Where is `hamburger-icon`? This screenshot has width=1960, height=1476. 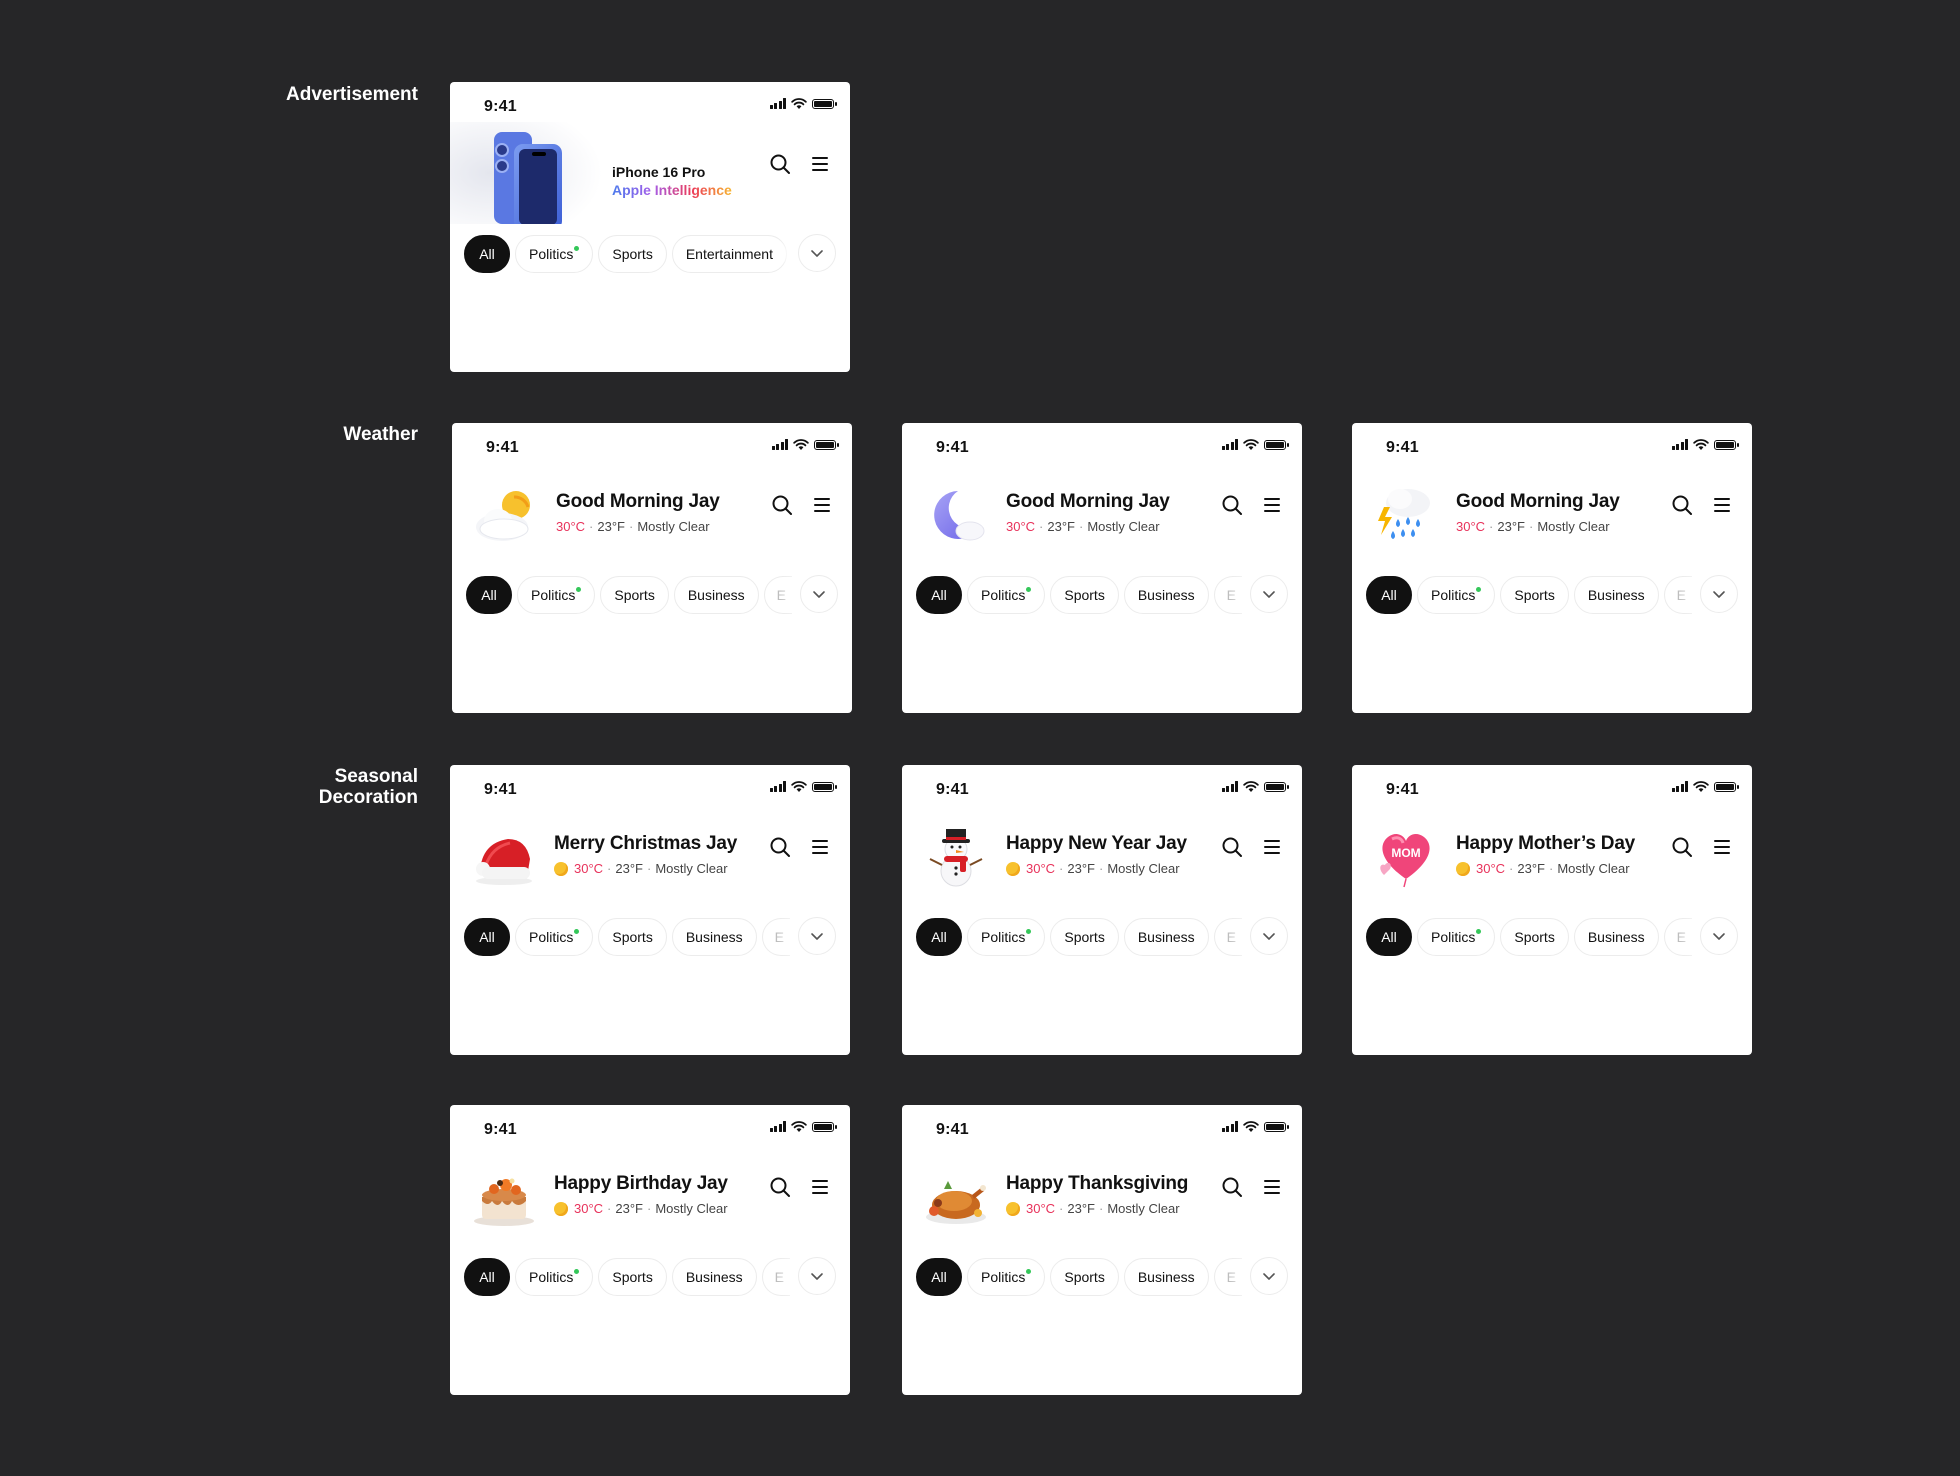
hamburger-icon is located at coordinates (820, 1187).